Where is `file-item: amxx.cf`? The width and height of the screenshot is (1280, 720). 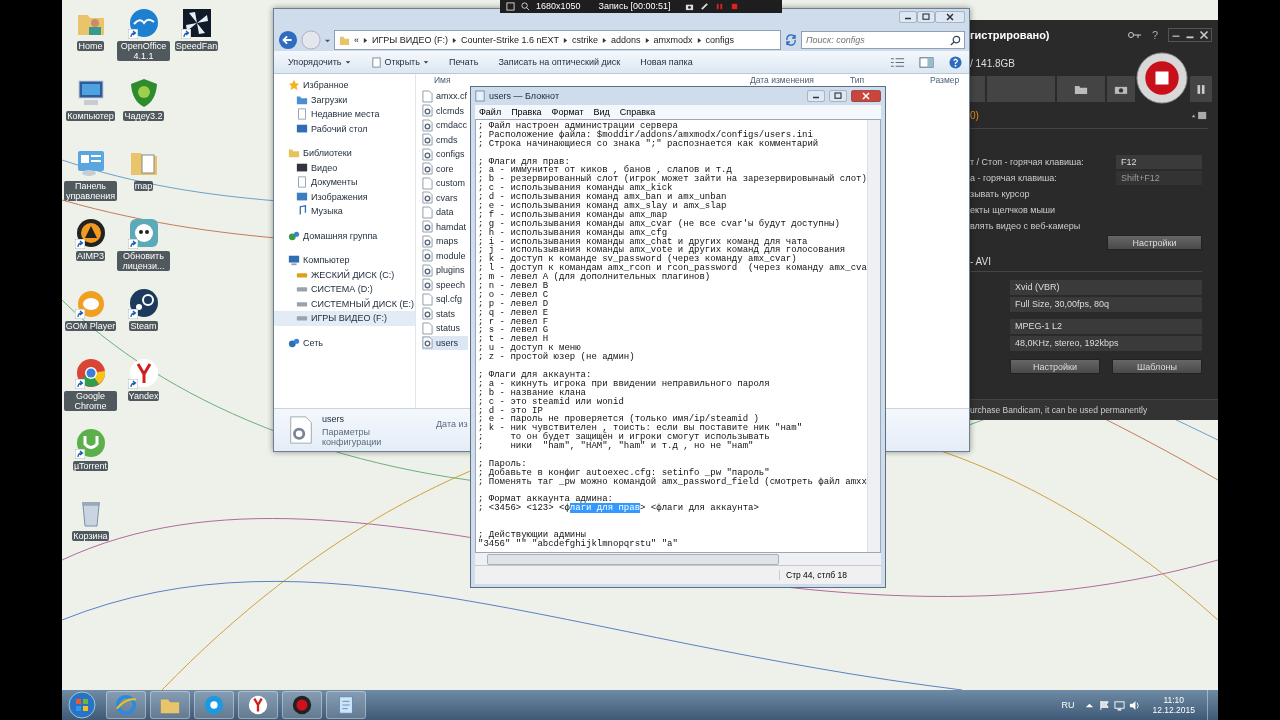
file-item: amxx.cf is located at coordinates (445, 96).